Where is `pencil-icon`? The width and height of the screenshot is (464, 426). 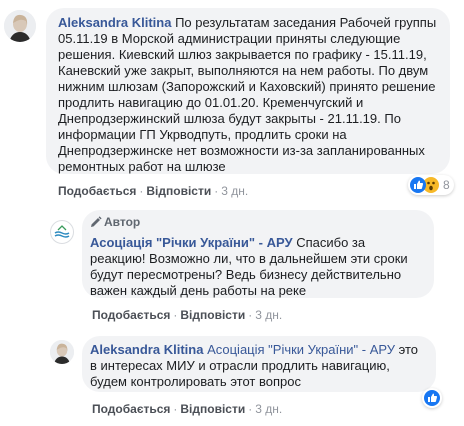
pencil-icon is located at coordinates (96, 223).